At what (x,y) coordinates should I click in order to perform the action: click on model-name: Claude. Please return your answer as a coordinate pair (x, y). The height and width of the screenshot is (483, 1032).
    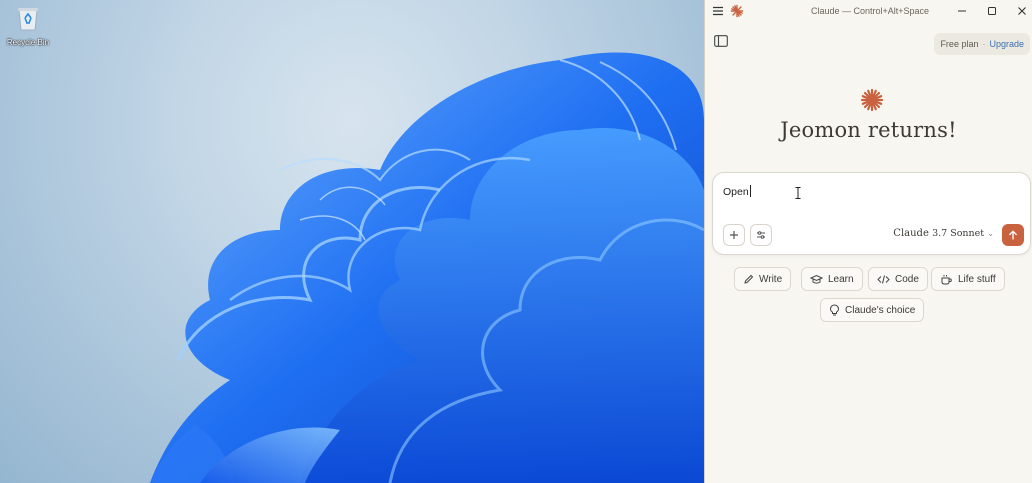
    Looking at the image, I should click on (911, 233).